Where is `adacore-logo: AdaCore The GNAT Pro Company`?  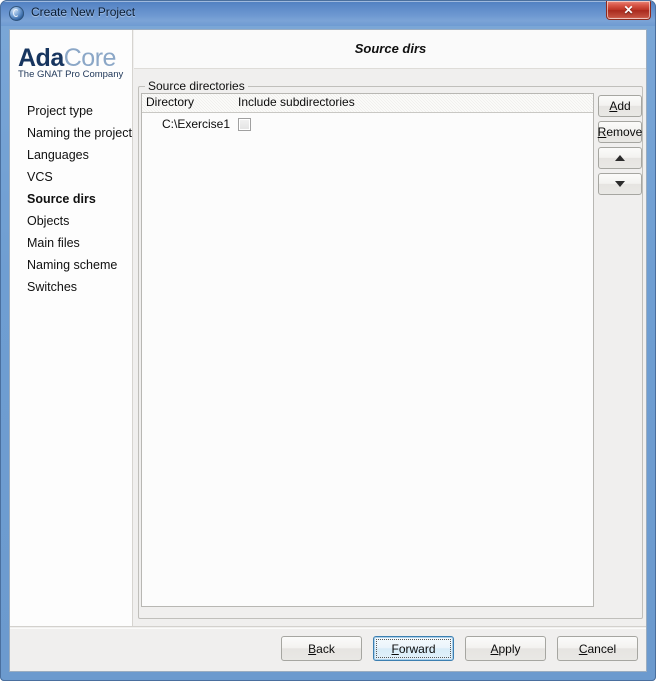
adacore-logo: AdaCore The GNAT Pro Company is located at coordinates (73, 62).